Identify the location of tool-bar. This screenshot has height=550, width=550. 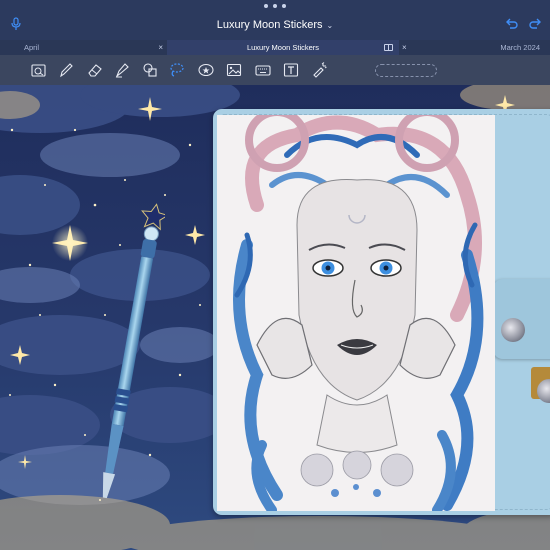
(275, 70).